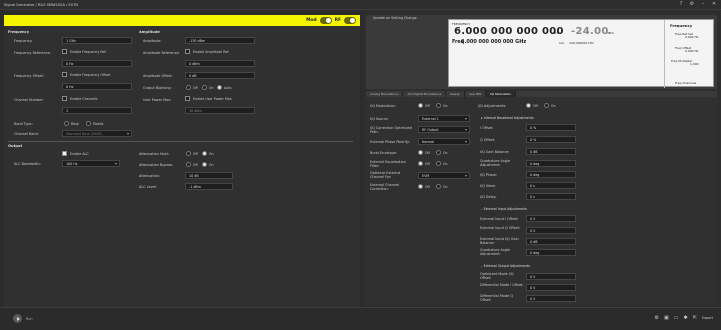  I want to click on burst-off-radio: Off, so click(424, 152).